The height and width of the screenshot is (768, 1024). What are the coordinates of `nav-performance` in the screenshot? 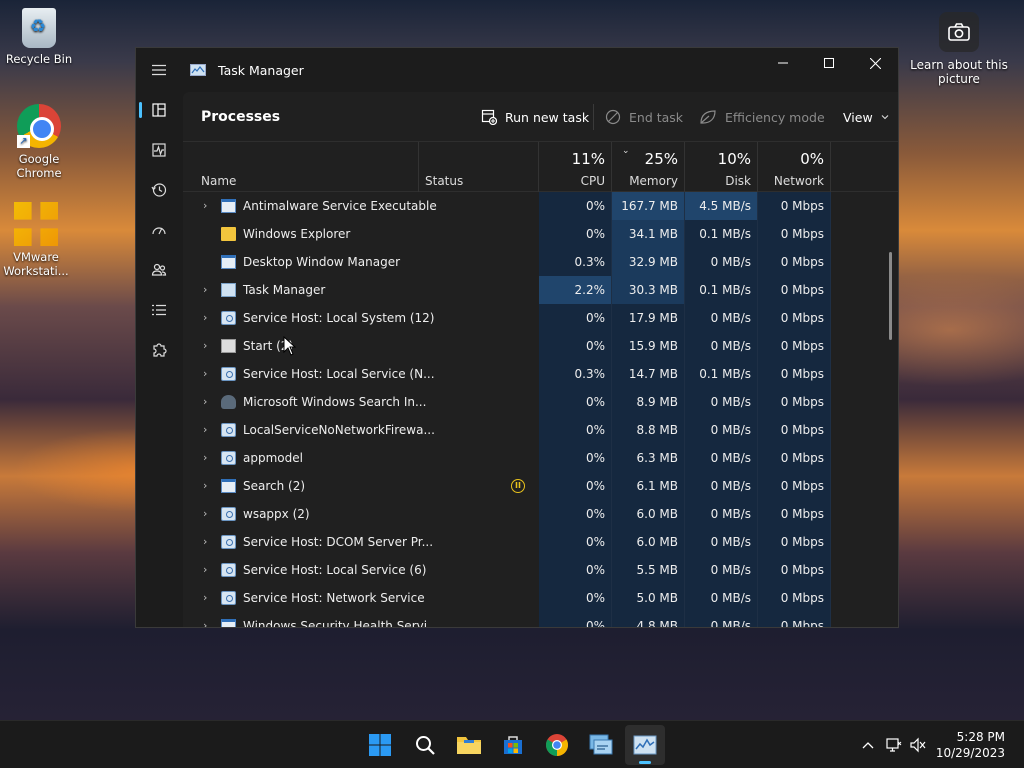 It's located at (159, 150).